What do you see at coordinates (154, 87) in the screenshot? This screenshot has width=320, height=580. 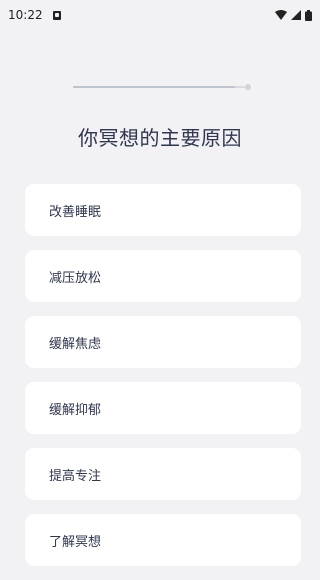 I see `progress-fill` at bounding box center [154, 87].